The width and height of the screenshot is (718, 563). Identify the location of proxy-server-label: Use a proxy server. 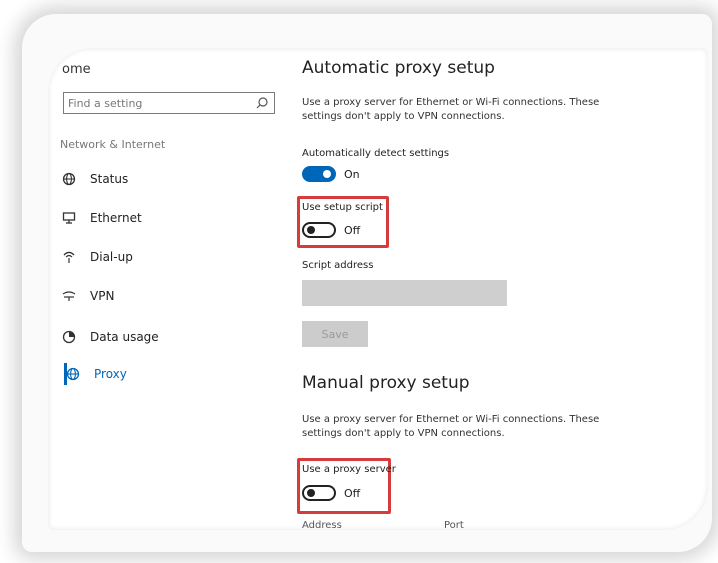
(349, 469).